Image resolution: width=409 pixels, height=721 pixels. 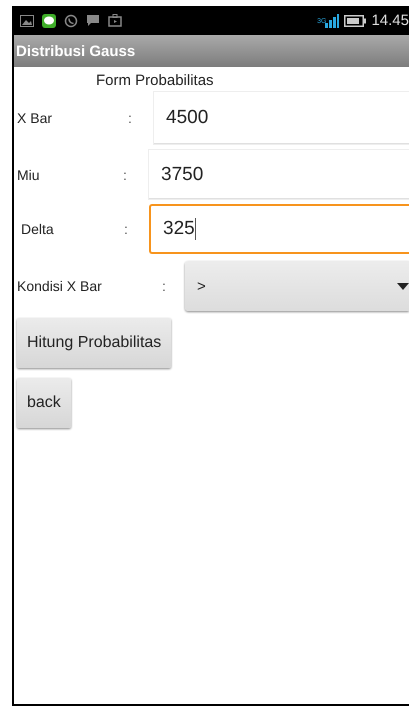 What do you see at coordinates (37, 229) in the screenshot?
I see `field-label: Delta` at bounding box center [37, 229].